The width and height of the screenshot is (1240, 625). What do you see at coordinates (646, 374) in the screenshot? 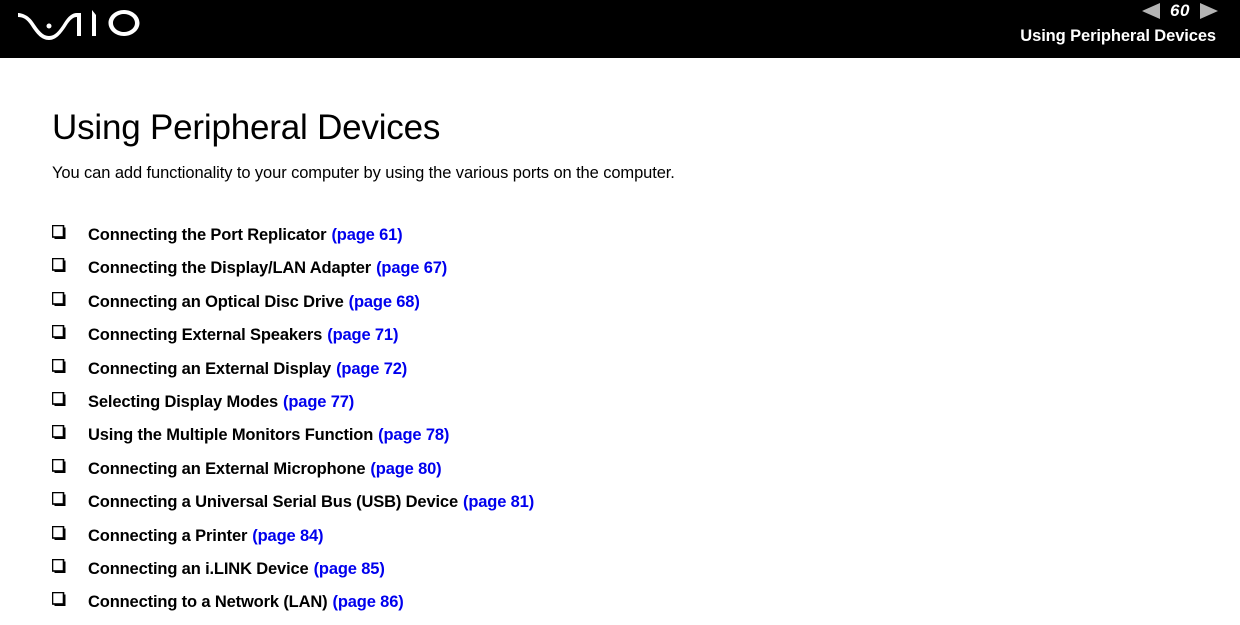
I see `list-item-5: Connecting an External Display (page 72)` at bounding box center [646, 374].